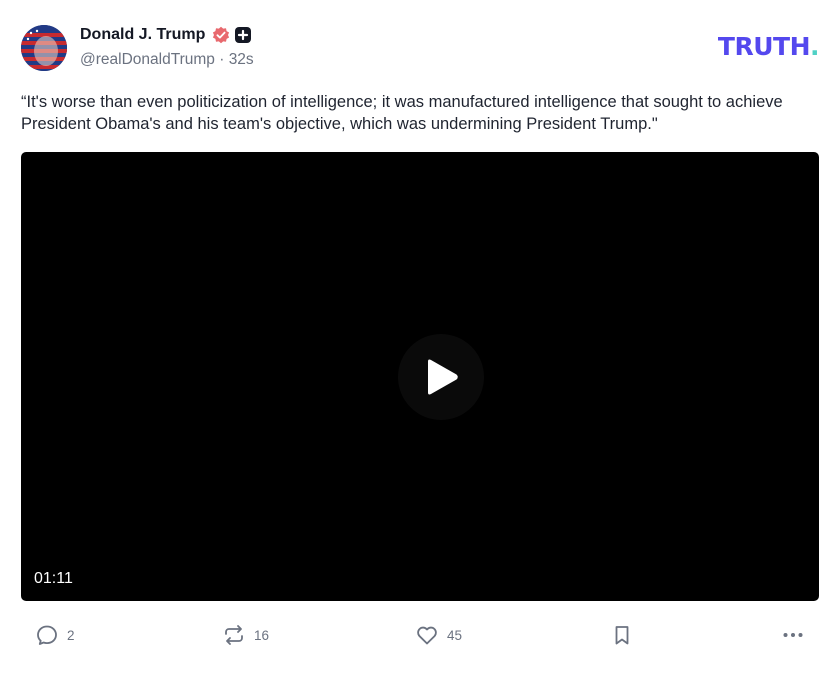  Describe the element at coordinates (71, 635) in the screenshot. I see `reply-count: 2` at that location.